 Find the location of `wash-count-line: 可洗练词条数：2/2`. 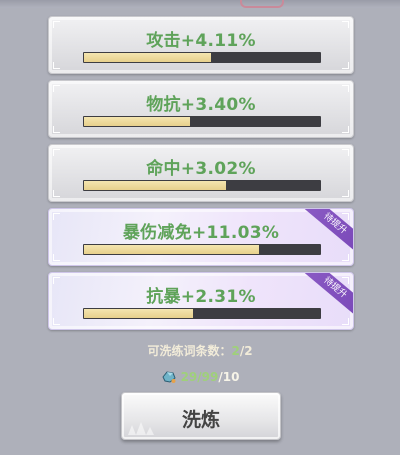

wash-count-line: 可洗练词条数：2/2 is located at coordinates (200, 350).